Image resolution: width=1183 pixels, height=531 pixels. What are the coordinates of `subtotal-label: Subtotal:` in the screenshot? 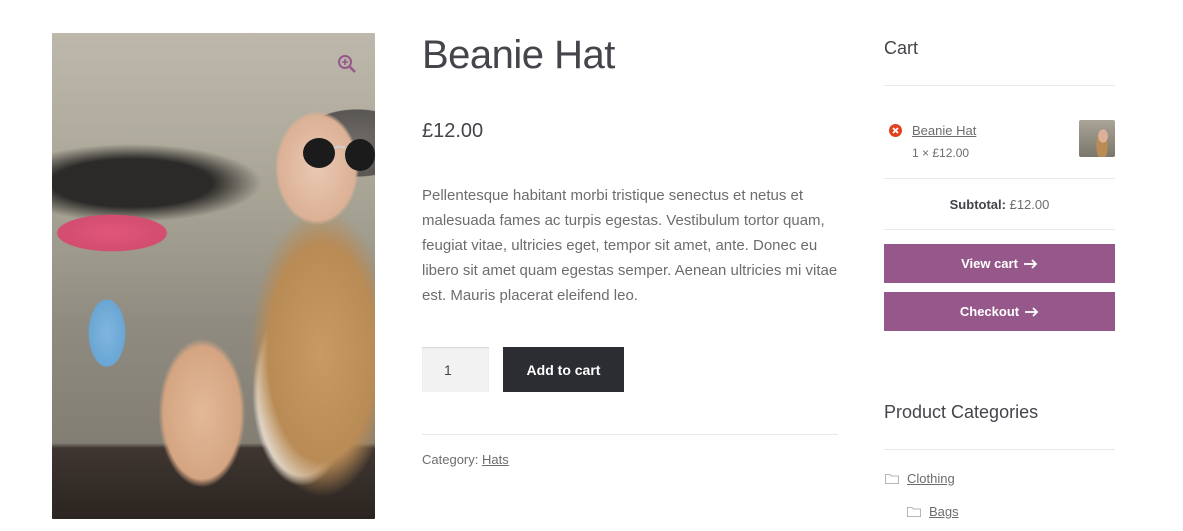 It's located at (977, 204).